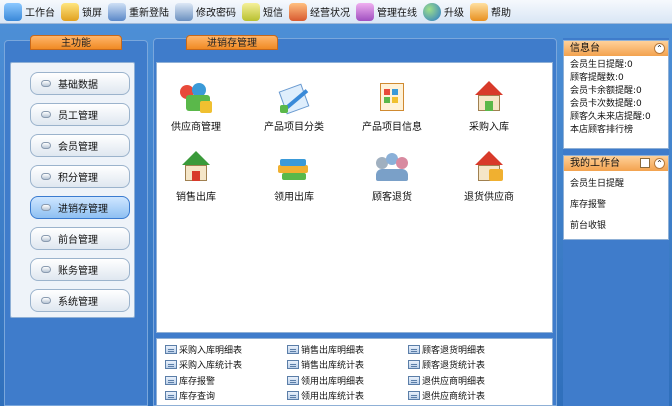 Image resolution: width=672 pixels, height=406 pixels. I want to click on top-toolbar: 工作台 锁屏 重新登陆 修改密码 短信 经营状况 管理在线 升级 帮助, so click(336, 12).